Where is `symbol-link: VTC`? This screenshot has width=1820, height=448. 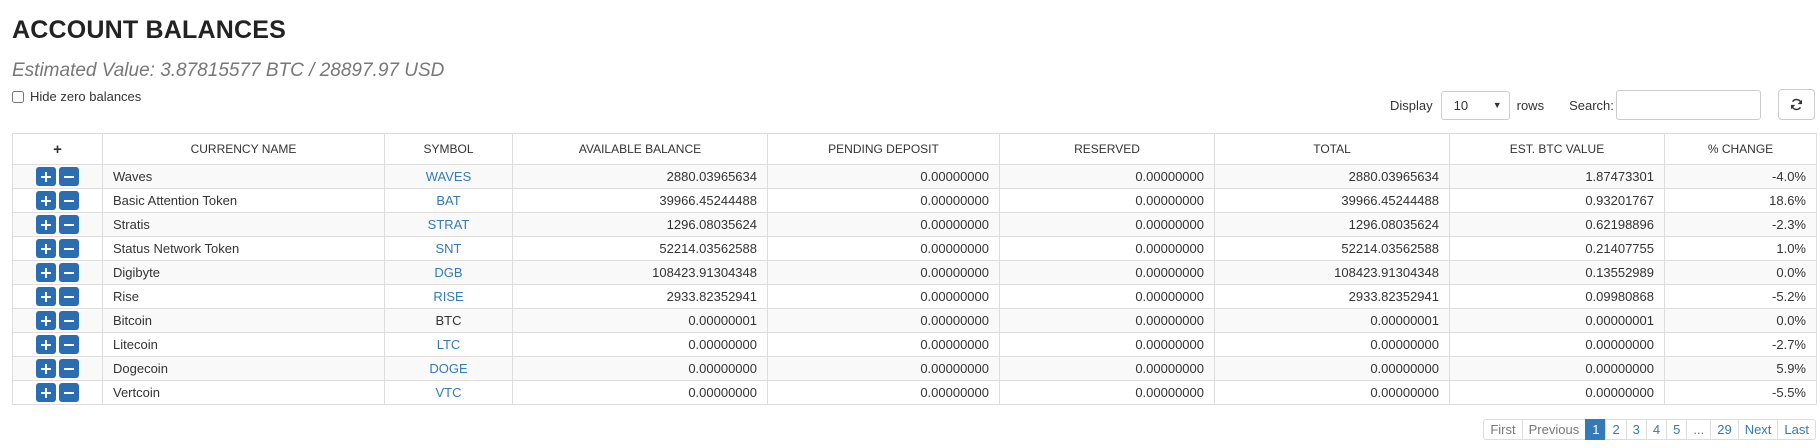 symbol-link: VTC is located at coordinates (449, 392).